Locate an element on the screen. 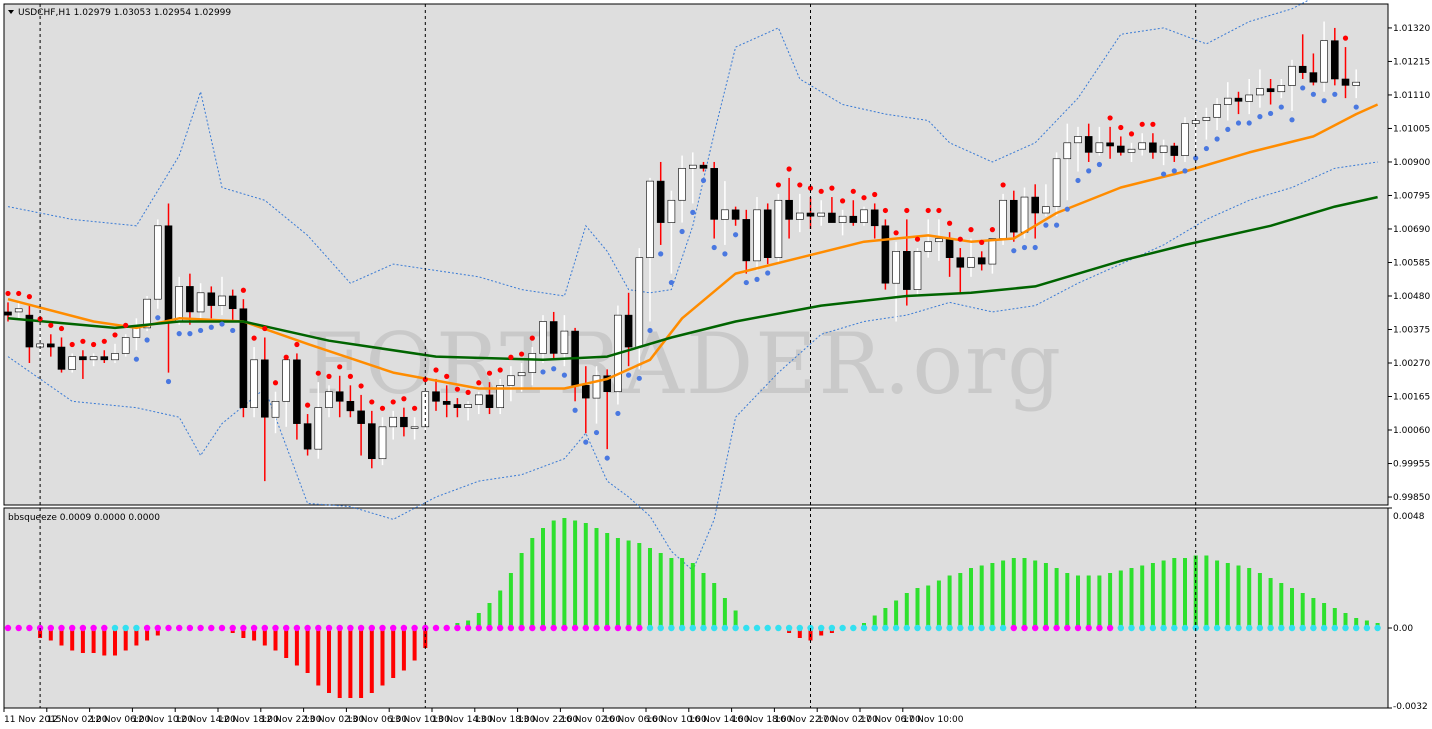  y-tick-label: -0.0032 is located at coordinates (1410, 707).